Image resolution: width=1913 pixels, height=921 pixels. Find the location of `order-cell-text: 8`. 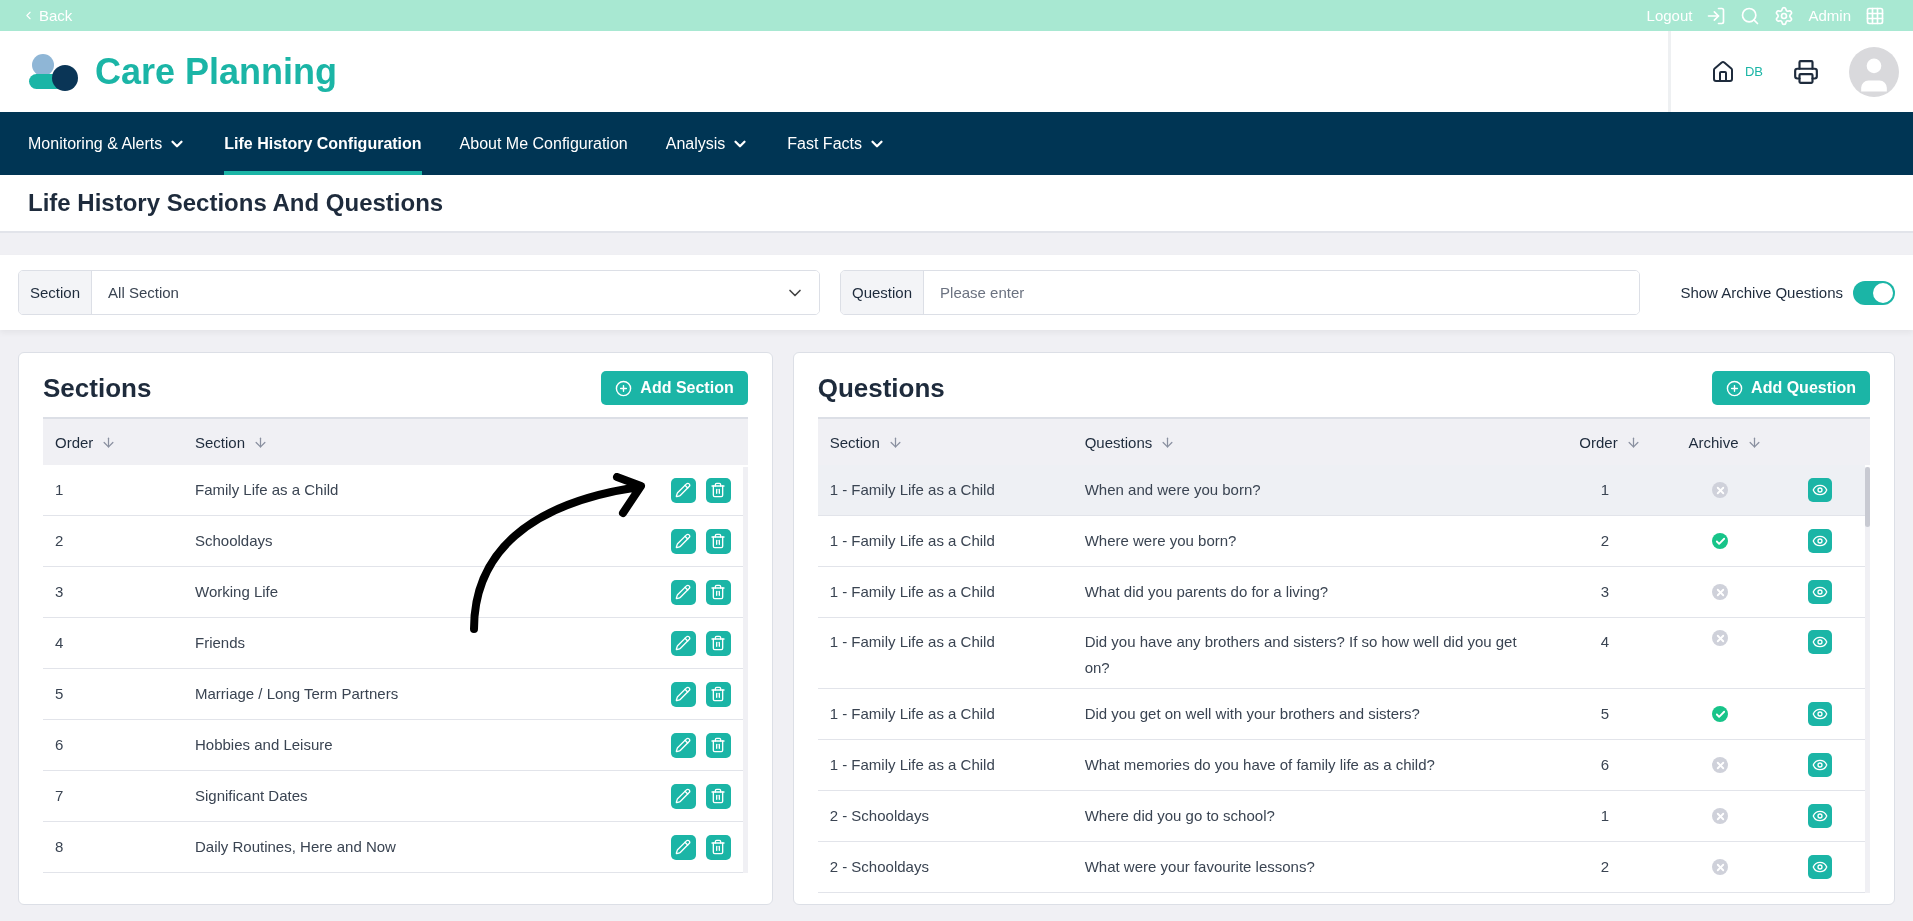

order-cell-text: 8 is located at coordinates (59, 847).